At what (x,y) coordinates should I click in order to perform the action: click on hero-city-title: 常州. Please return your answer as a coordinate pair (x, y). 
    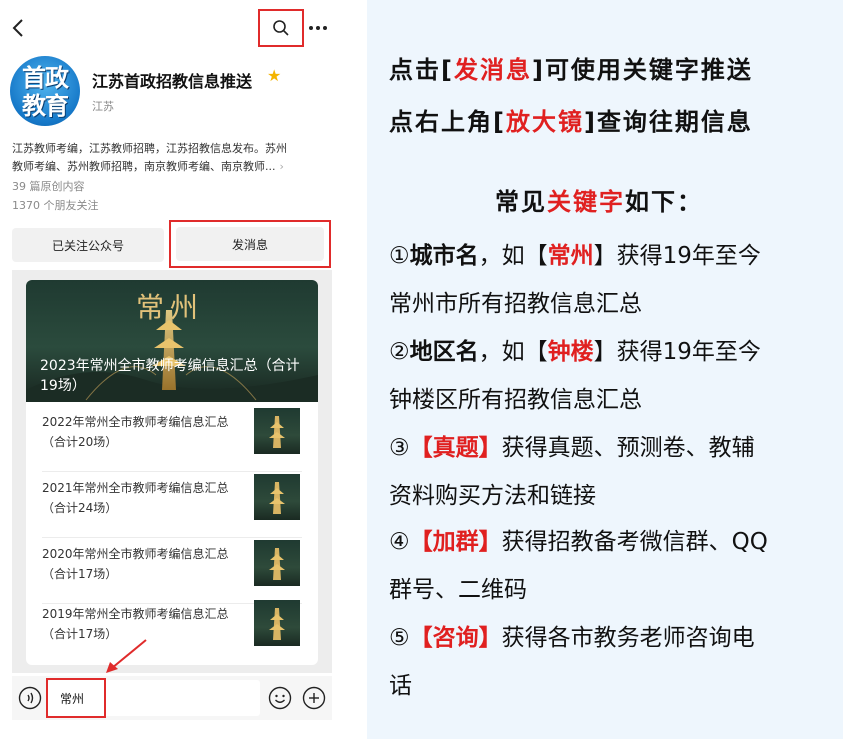
    Looking at the image, I should click on (170, 307).